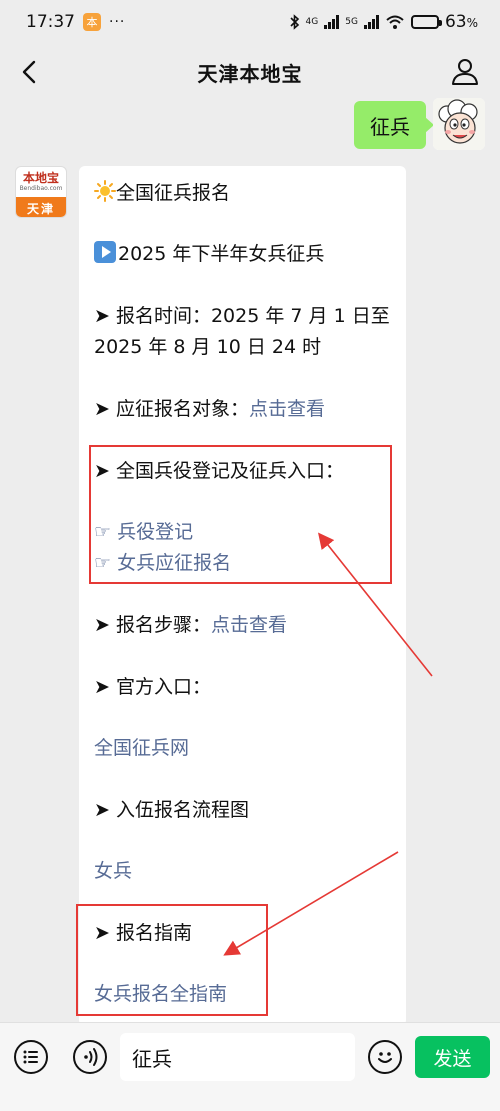  I want to click on avatar-city-text: 天津, so click(41, 207).